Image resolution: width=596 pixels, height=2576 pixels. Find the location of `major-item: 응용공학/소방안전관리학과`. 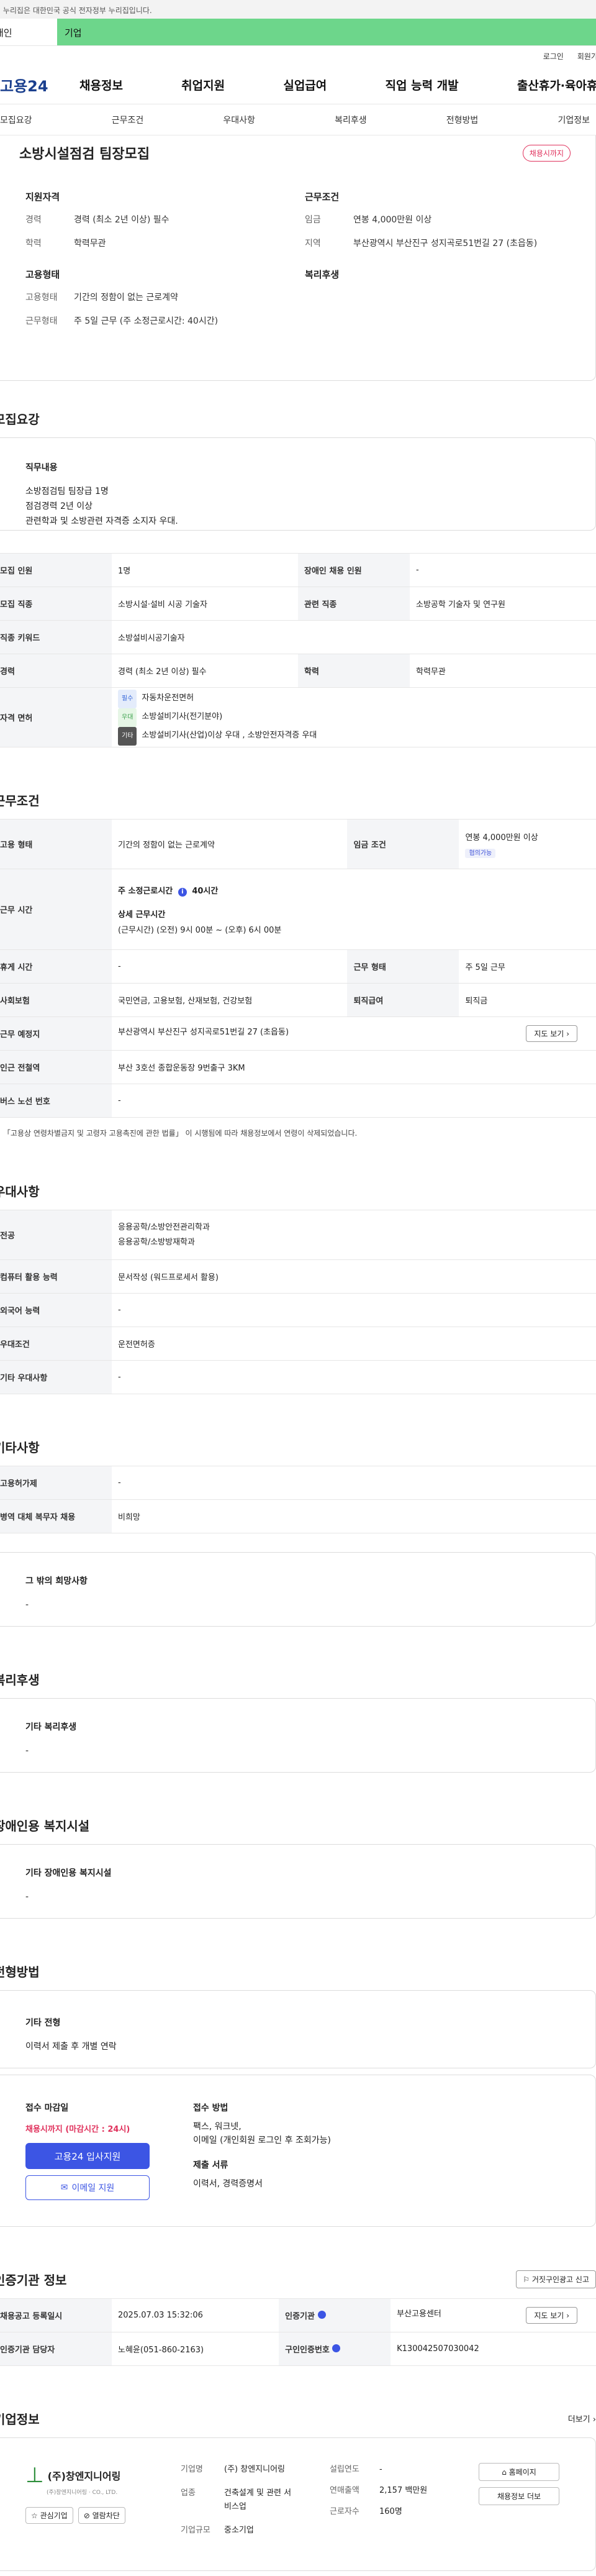

major-item: 응용공학/소방안전관리학과 is located at coordinates (164, 1227).